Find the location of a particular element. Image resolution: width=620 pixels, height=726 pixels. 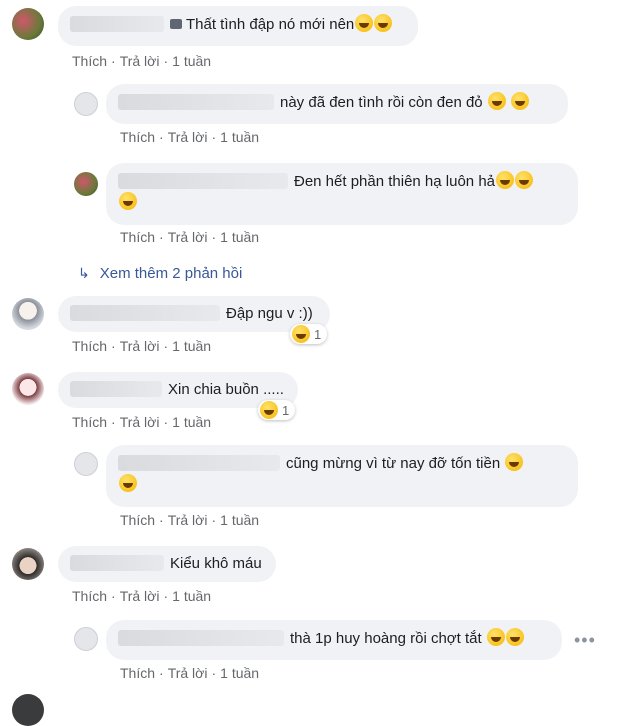

comment-bubble: Đập ngu v :)) is located at coordinates (194, 314).